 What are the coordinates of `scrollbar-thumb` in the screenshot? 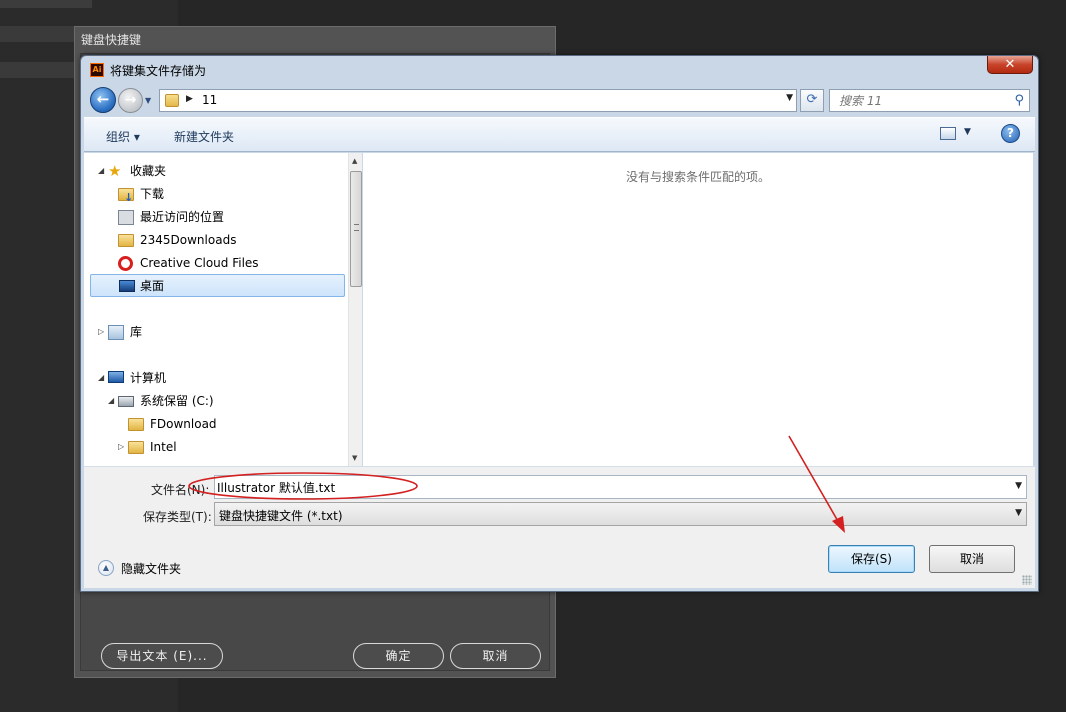 It's located at (356, 229).